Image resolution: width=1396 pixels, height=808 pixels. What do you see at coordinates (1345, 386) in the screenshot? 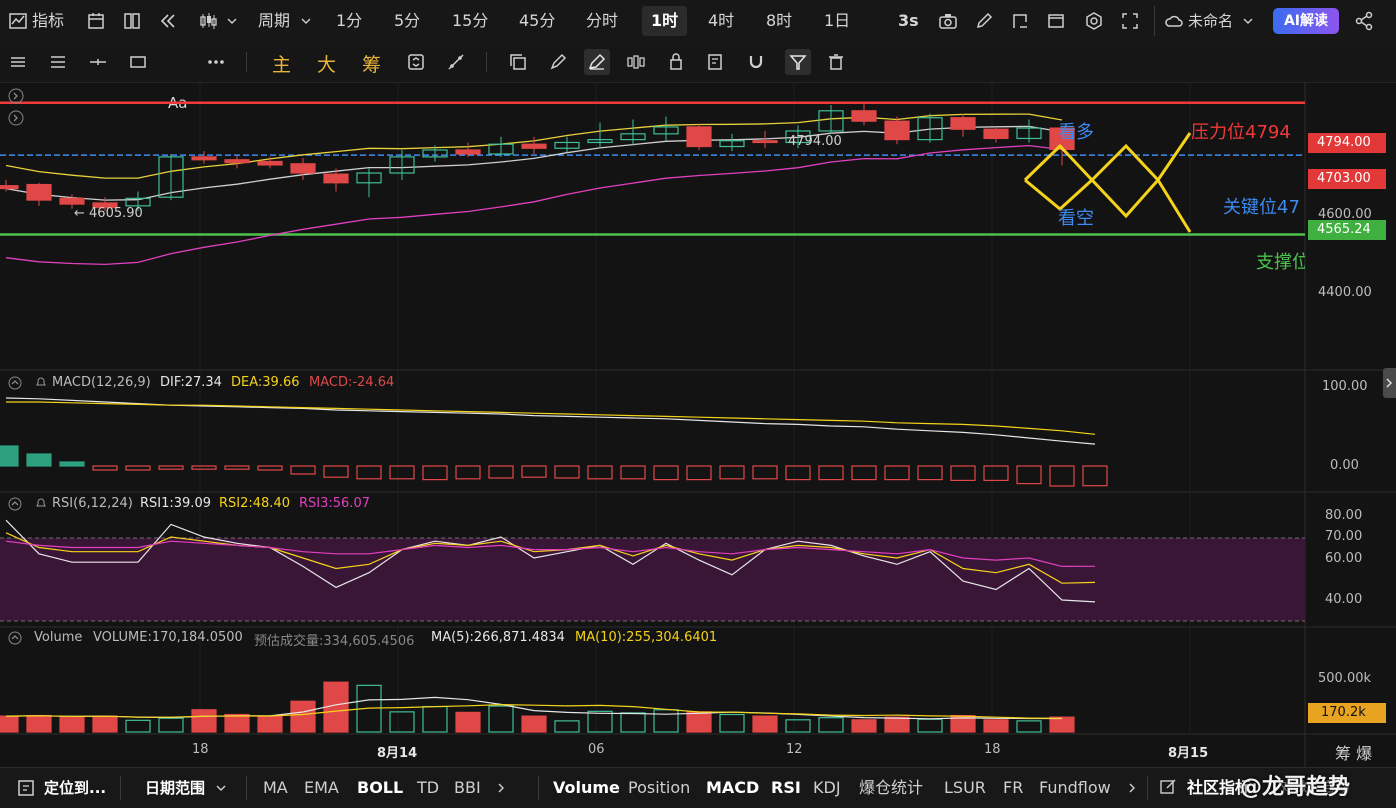
I see `macd-tick: 100.00` at bounding box center [1345, 386].